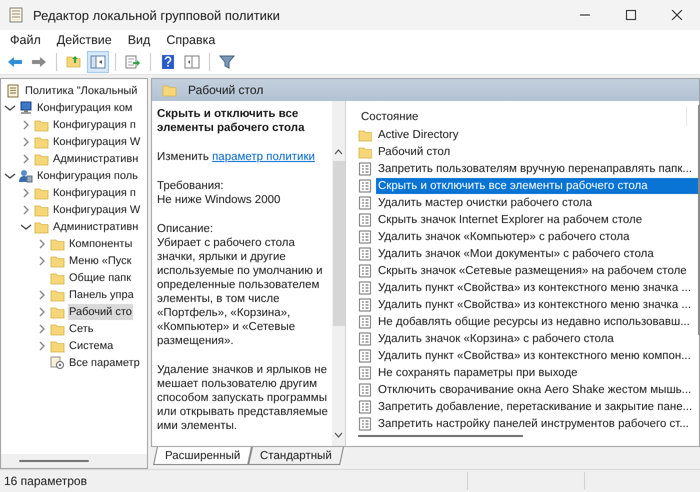 The height and width of the screenshot is (492, 700). I want to click on policy-link: параметр политики, so click(263, 157).